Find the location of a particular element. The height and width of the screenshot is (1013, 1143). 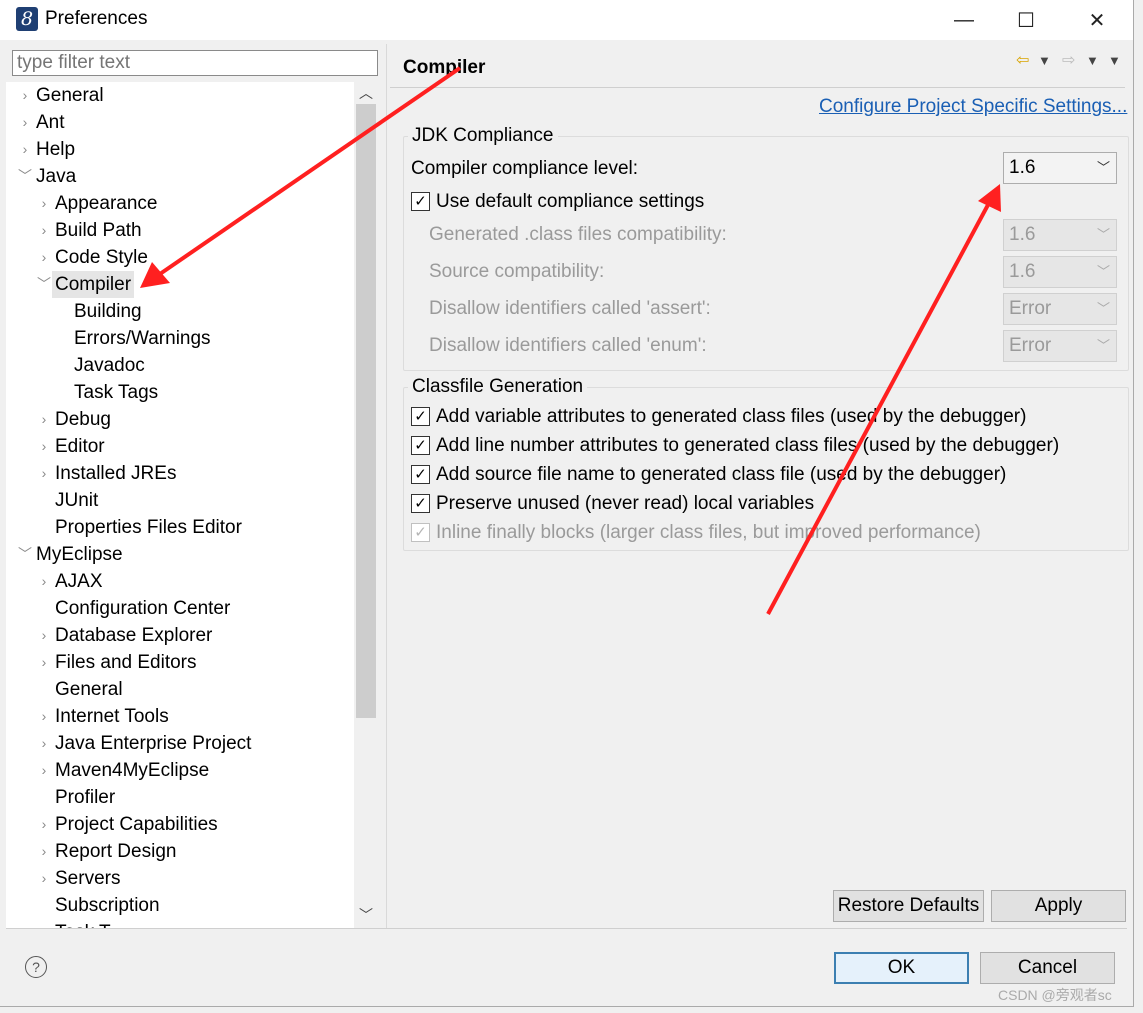

tree-item-label: Subscription is located at coordinates (107, 905).